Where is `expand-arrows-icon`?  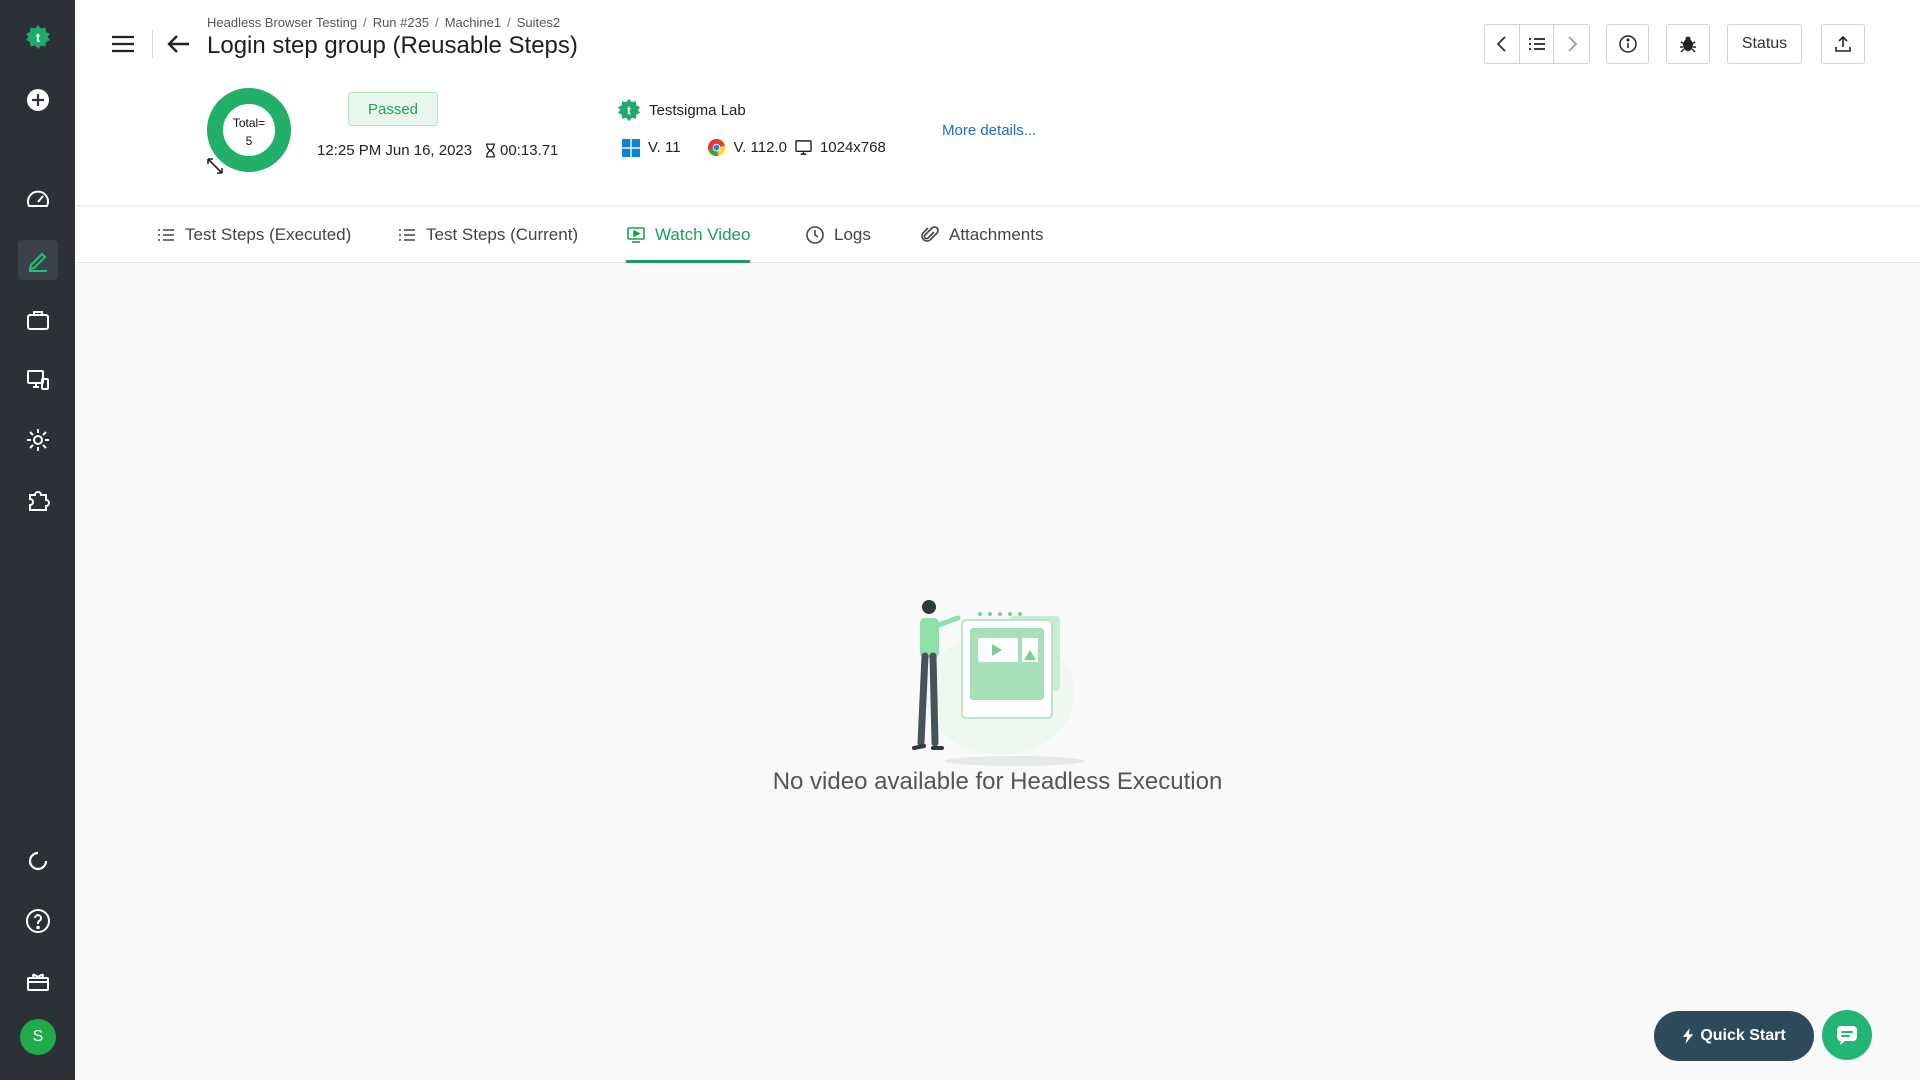
expand-arrows-icon is located at coordinates (215, 166).